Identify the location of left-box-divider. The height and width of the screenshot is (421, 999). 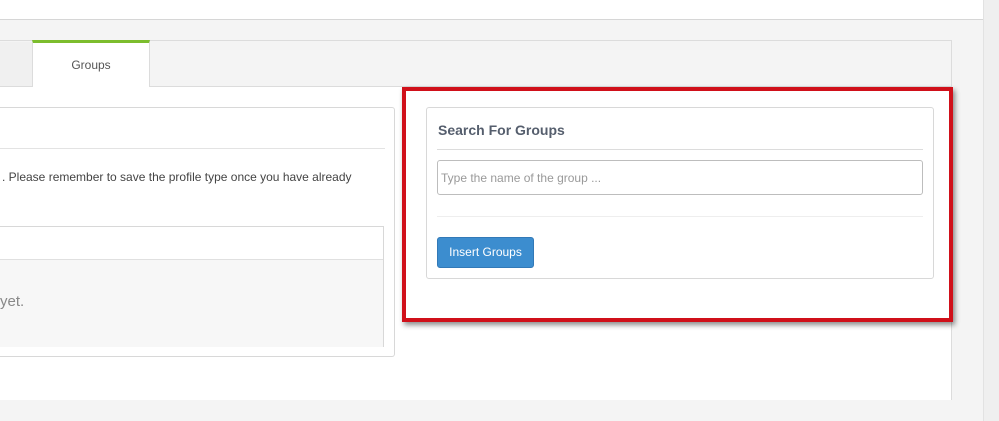
(192, 148).